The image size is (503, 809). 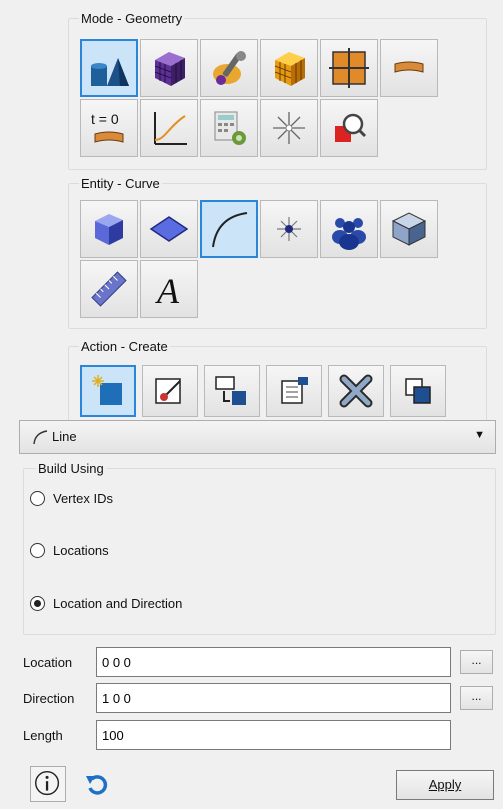 What do you see at coordinates (110, 72) in the screenshot?
I see `geometry-shapes-icon` at bounding box center [110, 72].